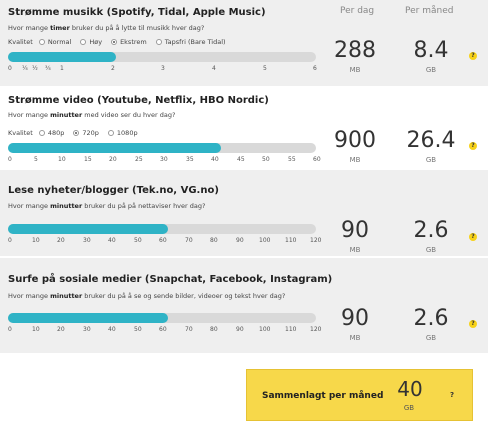 This screenshot has width=488, height=427. Describe the element at coordinates (113, 68) in the screenshot. I see `tick-label: 2` at that location.